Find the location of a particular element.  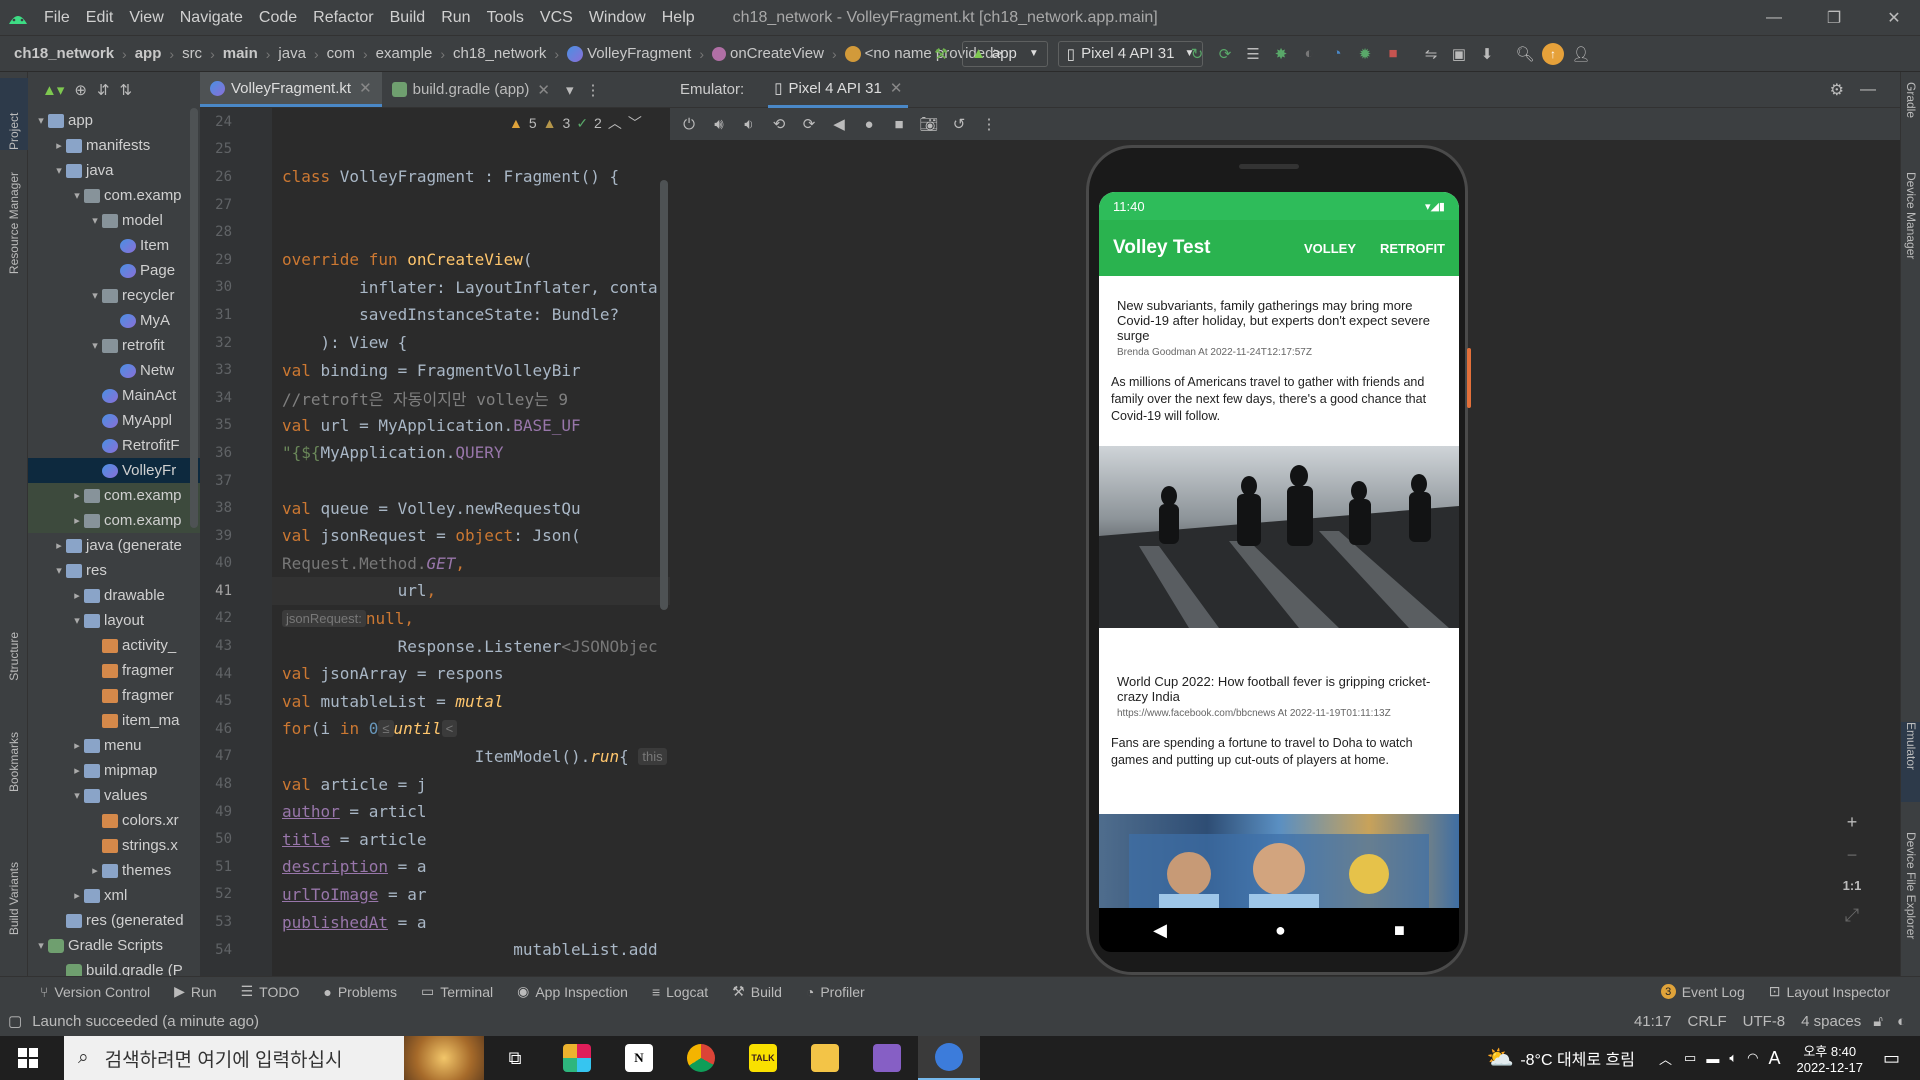

hide-panel-icon: — is located at coordinates (1868, 90).